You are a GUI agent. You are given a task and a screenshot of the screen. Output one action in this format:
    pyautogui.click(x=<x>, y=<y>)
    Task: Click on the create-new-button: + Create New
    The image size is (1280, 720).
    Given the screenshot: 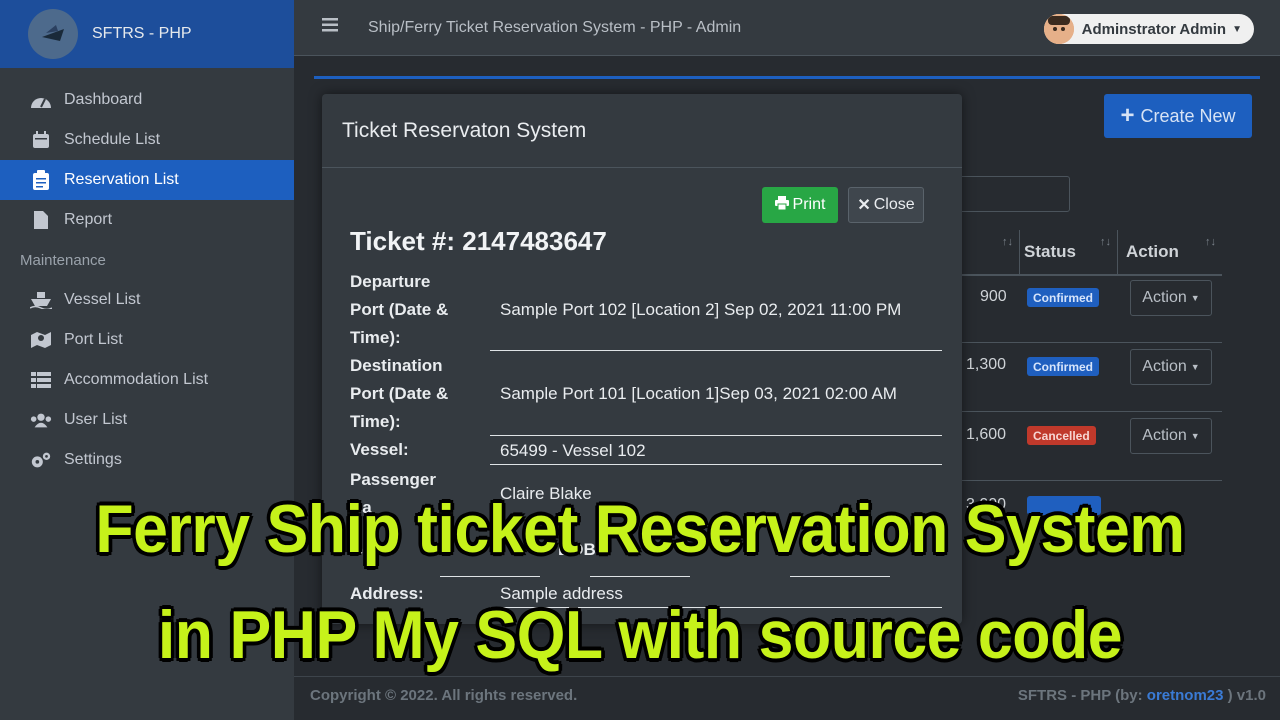 What is the action you would take?
    pyautogui.click(x=1178, y=116)
    